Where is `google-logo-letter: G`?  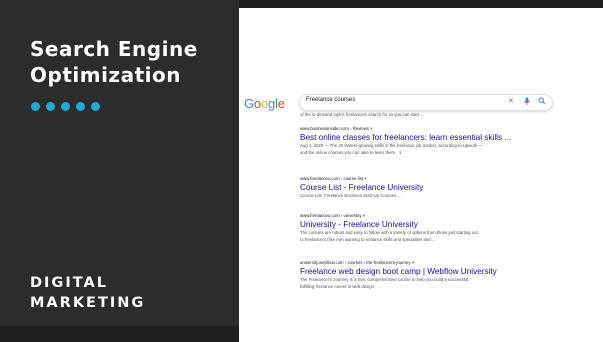 google-logo-letter: G is located at coordinates (249, 103).